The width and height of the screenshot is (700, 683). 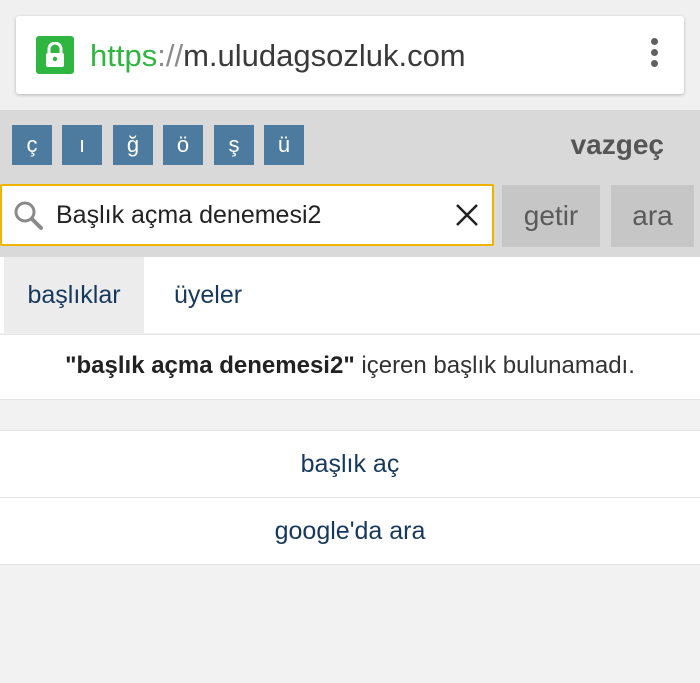 I want to click on char-button-g-breve: ğ, so click(x=133, y=145).